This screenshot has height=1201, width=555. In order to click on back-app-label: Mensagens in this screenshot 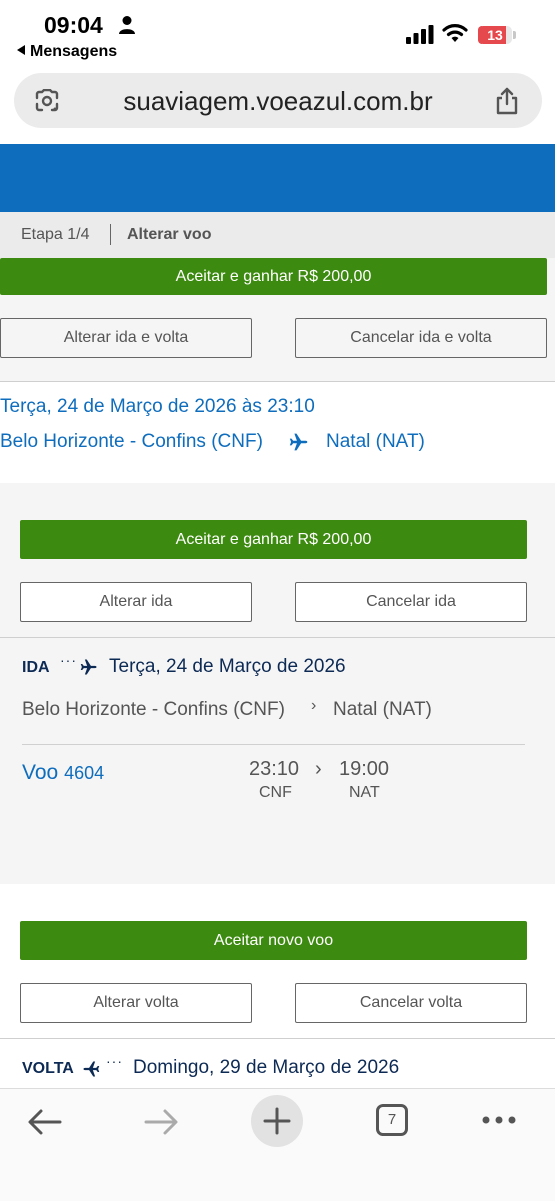, I will do `click(74, 51)`.